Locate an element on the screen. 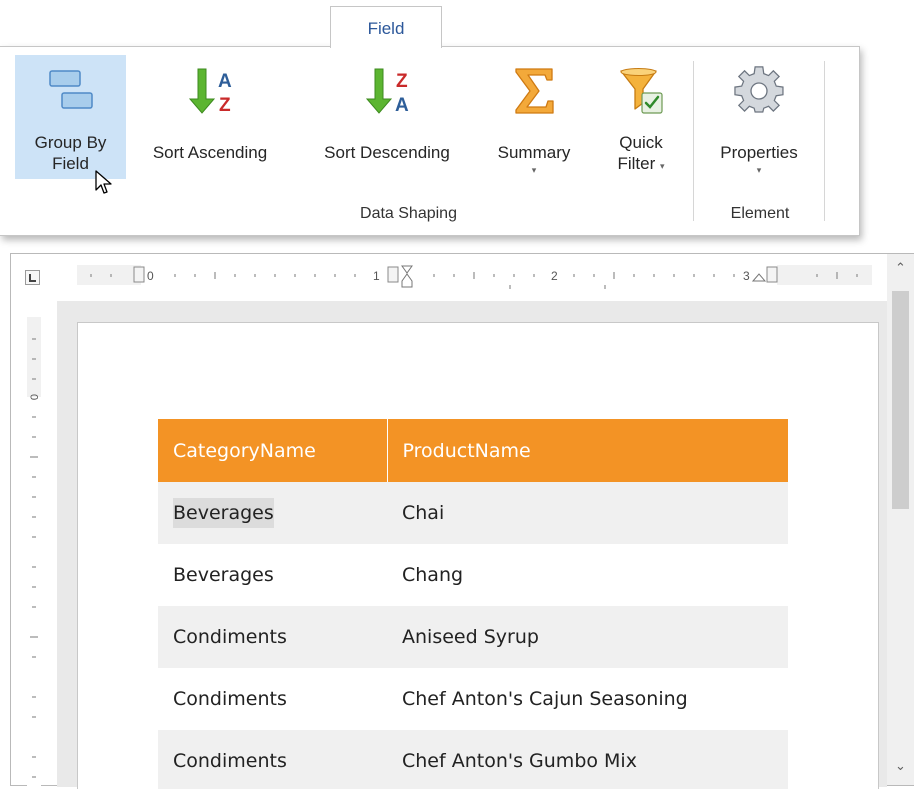  left-column-marker is located at coordinates (139, 274).